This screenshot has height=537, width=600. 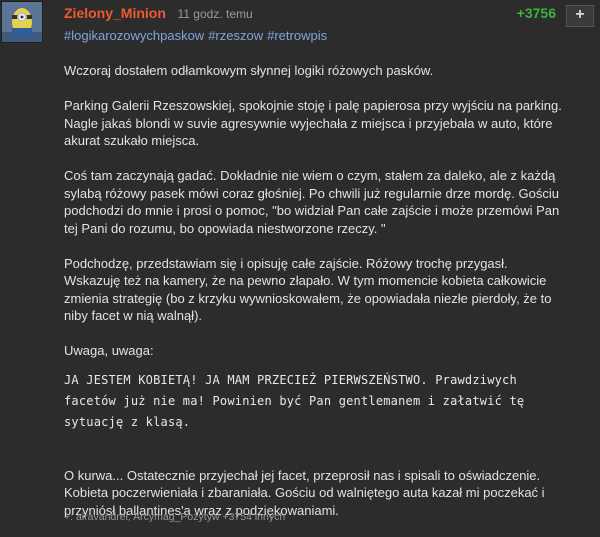 I want to click on tag-link: #rzeszow, so click(x=235, y=35).